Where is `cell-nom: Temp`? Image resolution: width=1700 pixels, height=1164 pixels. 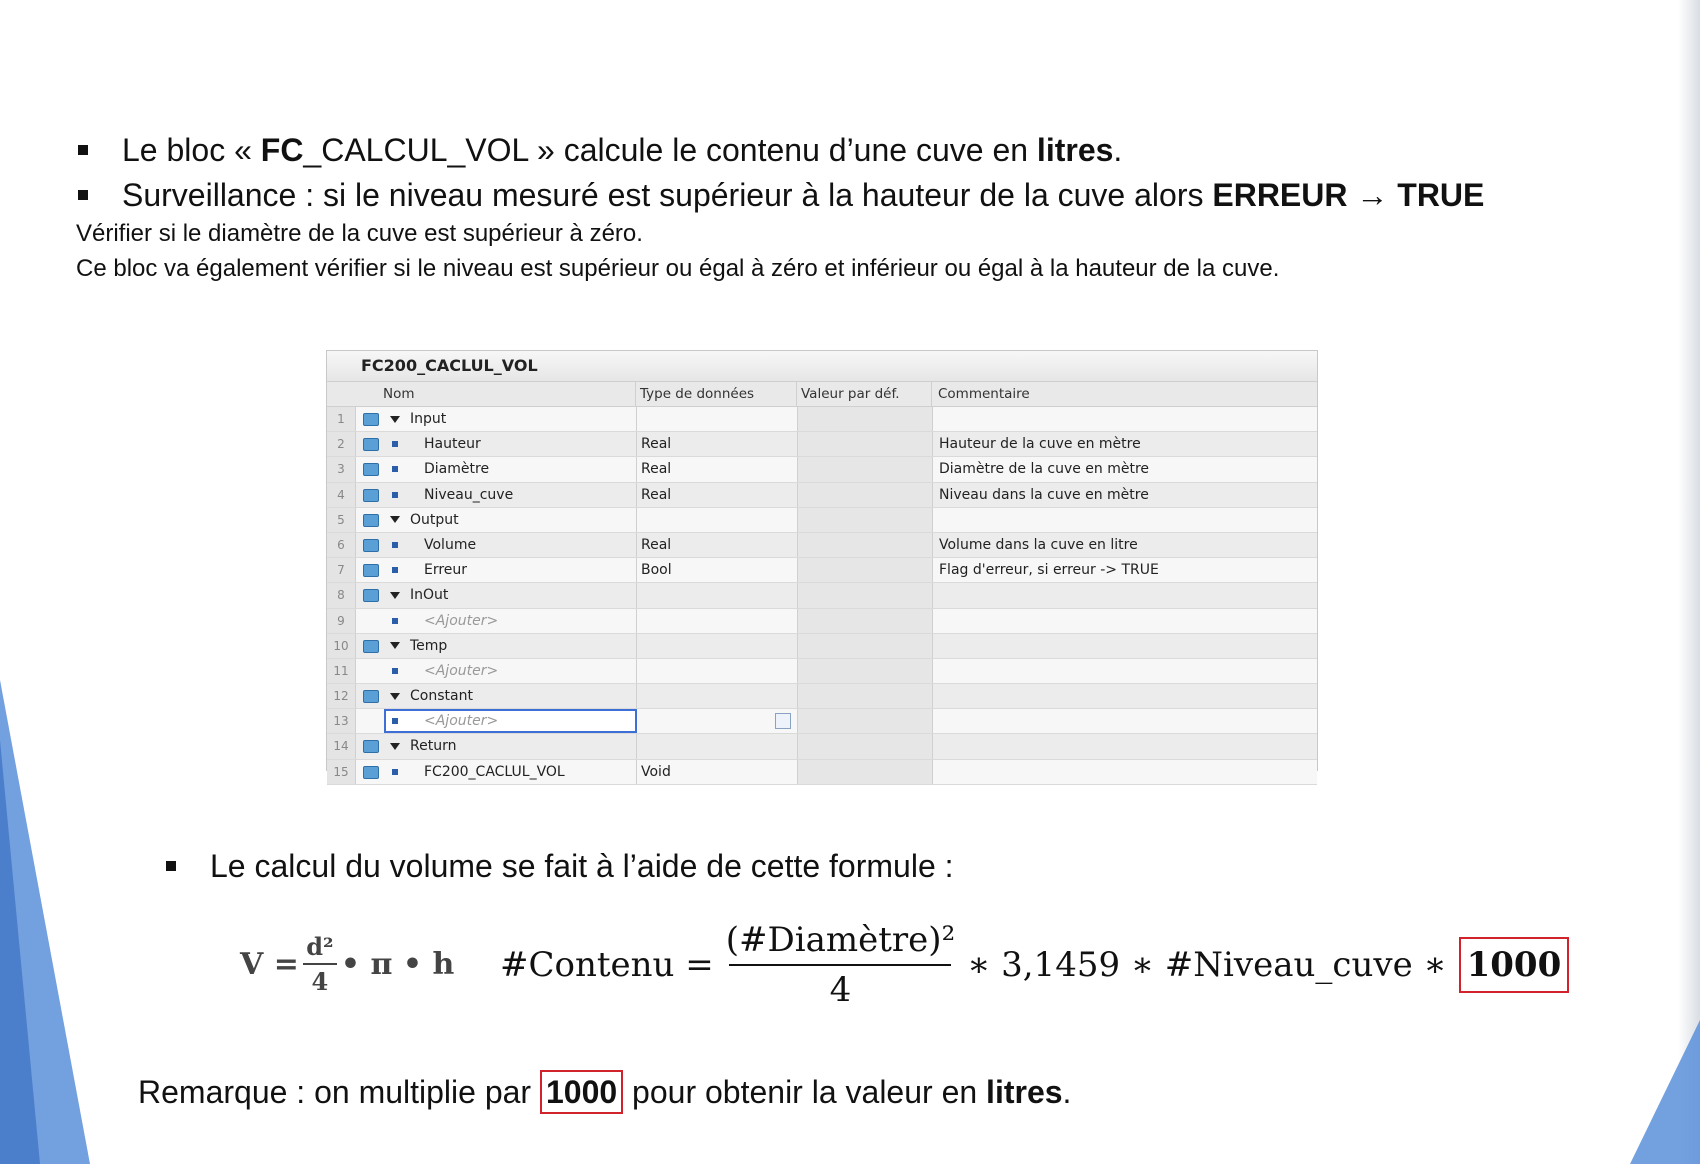
cell-nom: Temp is located at coordinates (510, 645).